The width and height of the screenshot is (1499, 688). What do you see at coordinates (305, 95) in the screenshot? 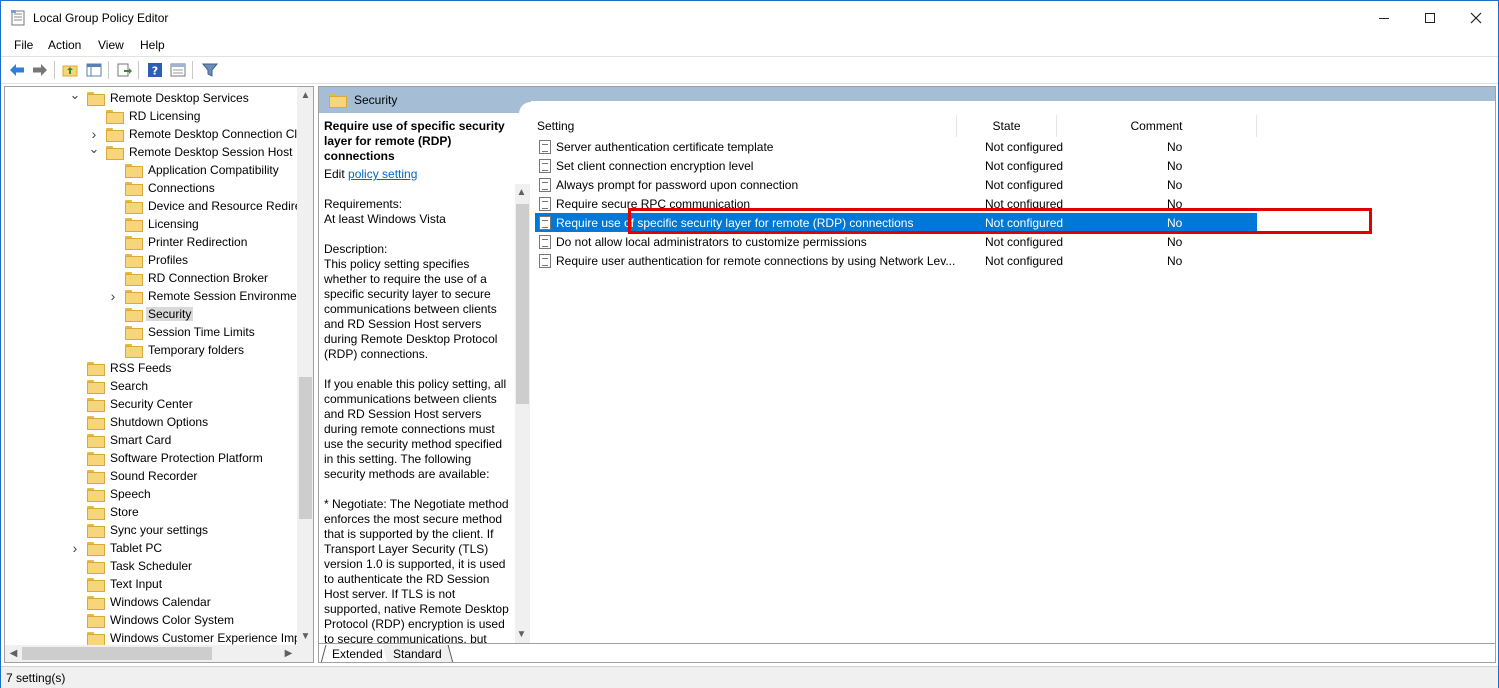
I see `scroll-up-arrow-icon: ▲` at bounding box center [305, 95].